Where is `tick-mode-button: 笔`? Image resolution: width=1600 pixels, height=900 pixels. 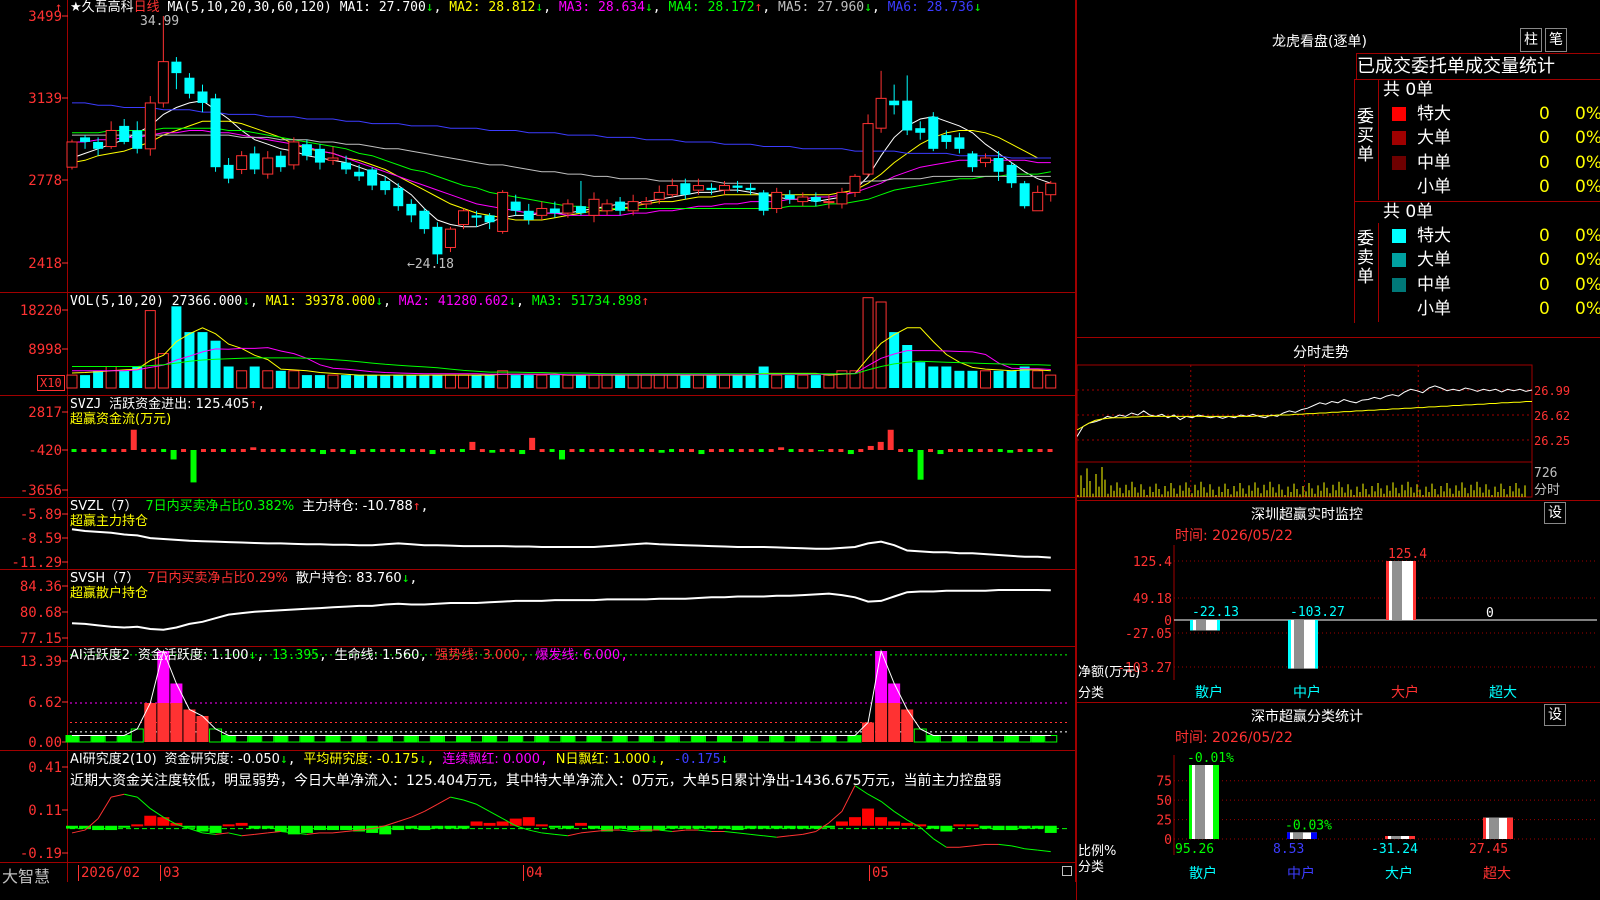 tick-mode-button: 笔 is located at coordinates (1556, 40).